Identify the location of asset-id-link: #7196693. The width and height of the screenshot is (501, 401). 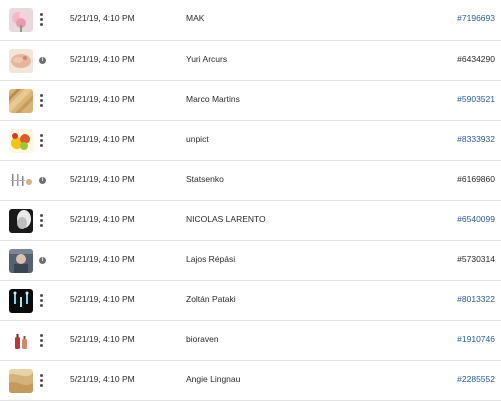
(476, 18).